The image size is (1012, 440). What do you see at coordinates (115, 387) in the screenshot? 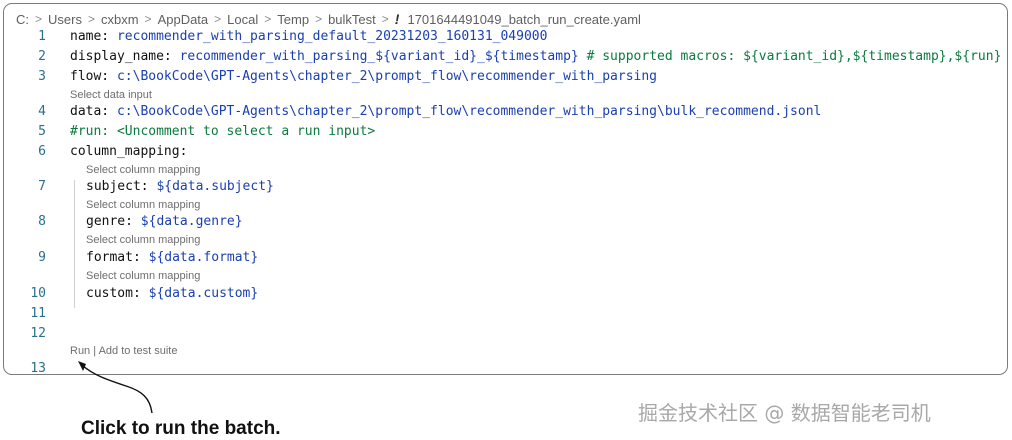
I see `annotation-arrow` at bounding box center [115, 387].